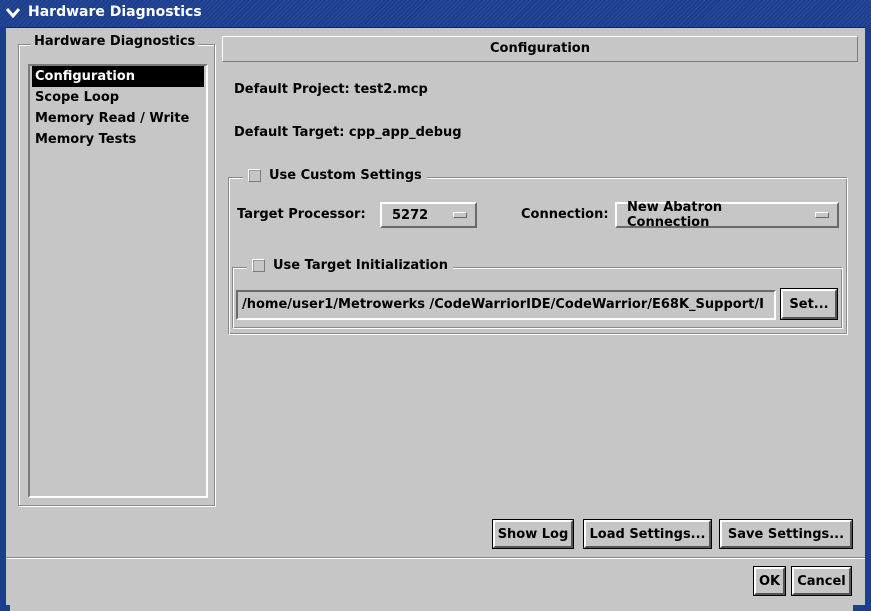 The width and height of the screenshot is (871, 611). What do you see at coordinates (435, 14) in the screenshot?
I see `title-bar: Hardware Diagnostics` at bounding box center [435, 14].